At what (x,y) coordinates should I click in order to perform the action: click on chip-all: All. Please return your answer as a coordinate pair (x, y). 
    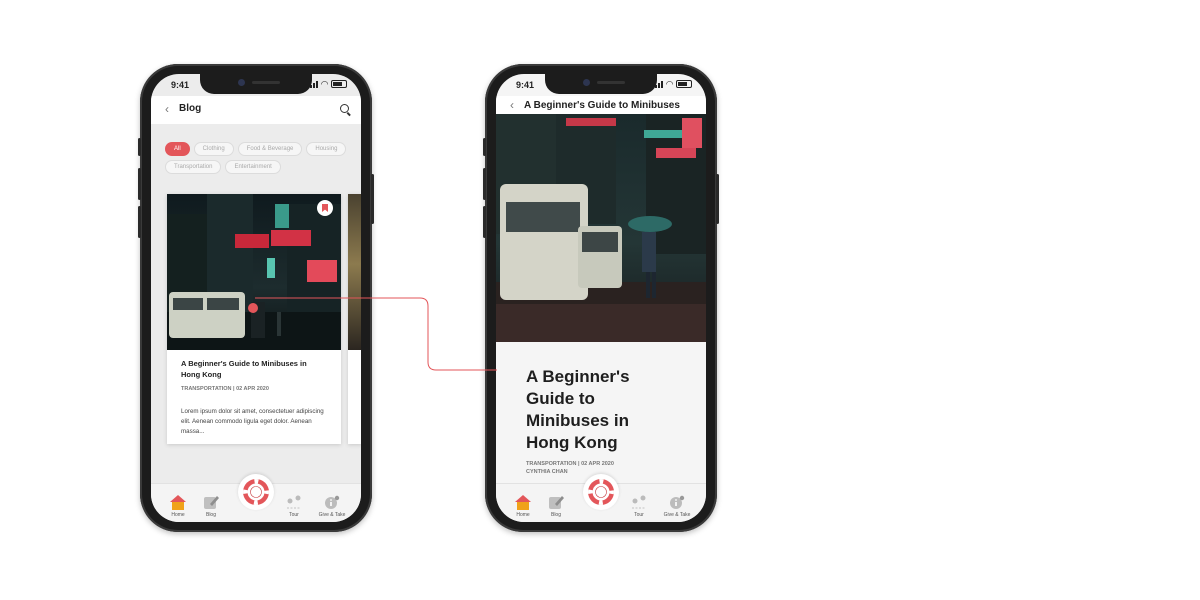
    Looking at the image, I should click on (177, 149).